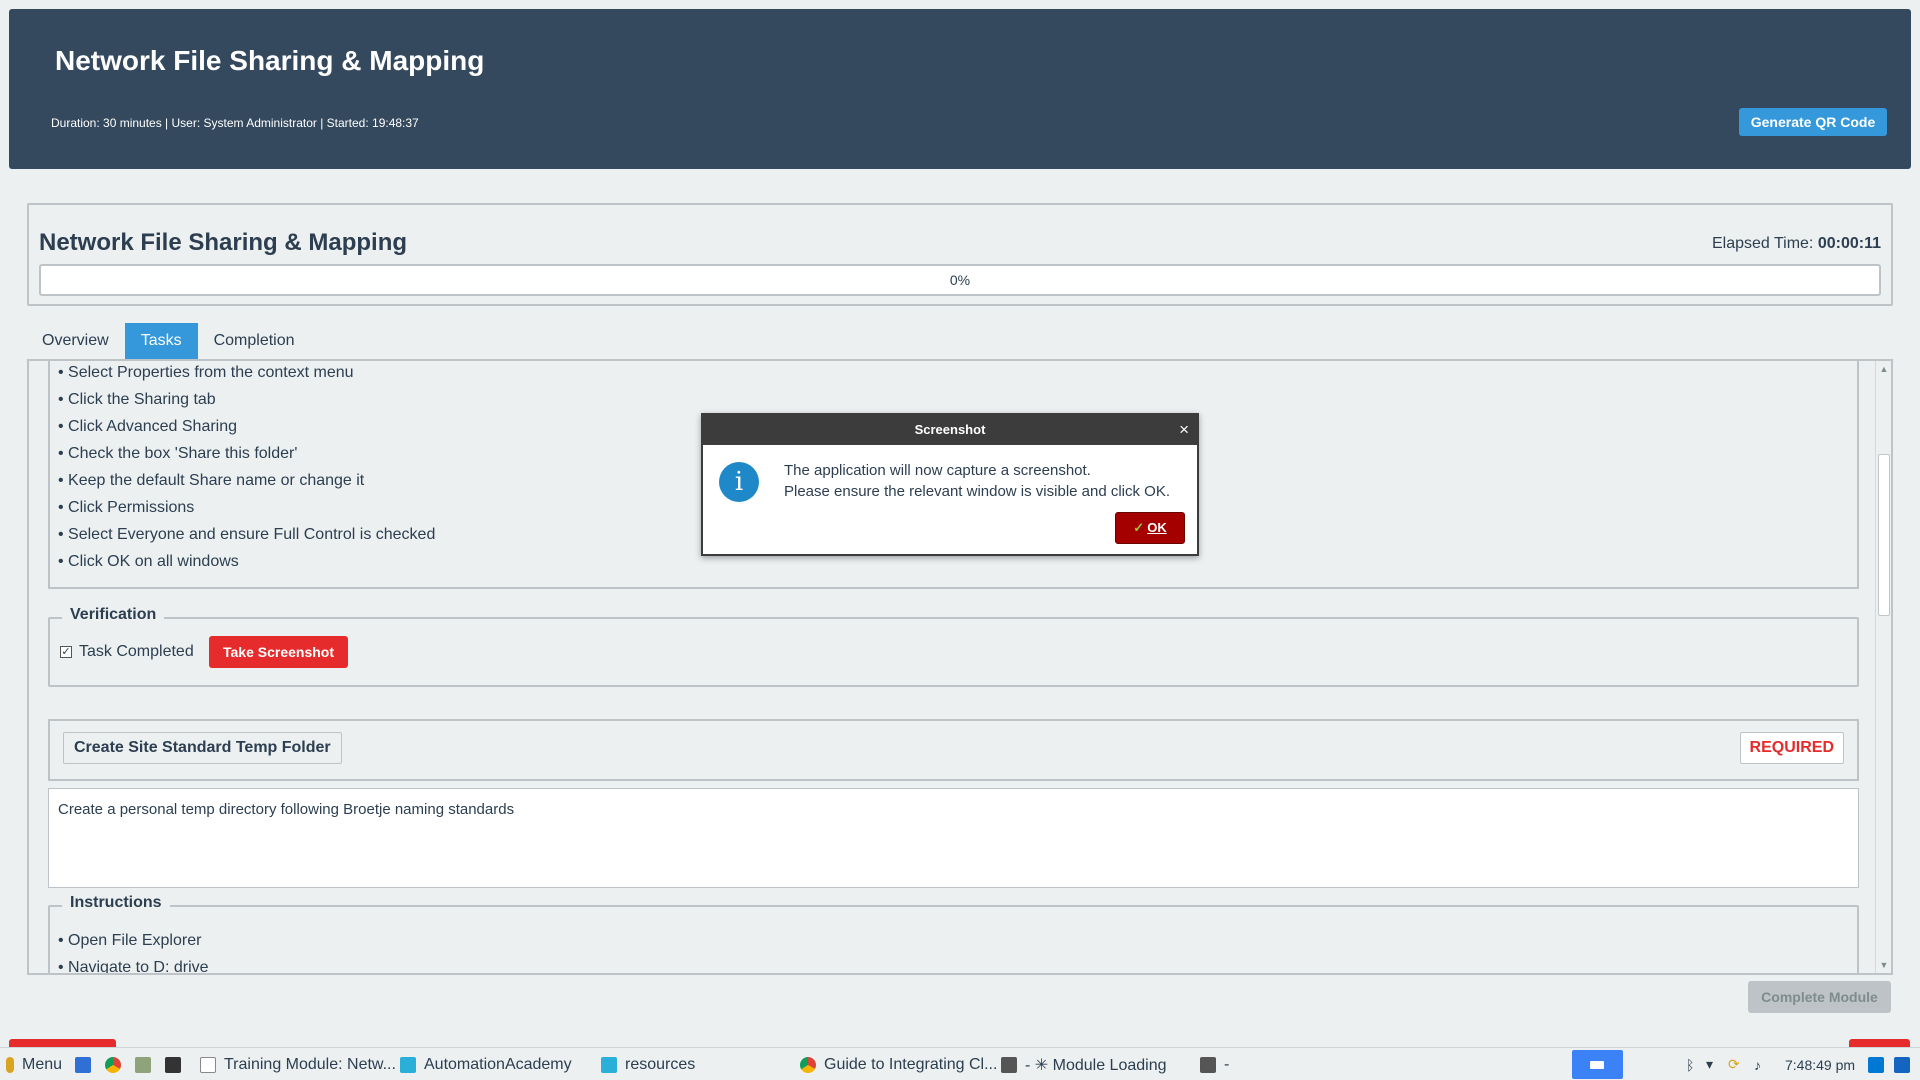  What do you see at coordinates (133, 967) in the screenshot?
I see `step-item: • Navigate to D: drive` at bounding box center [133, 967].